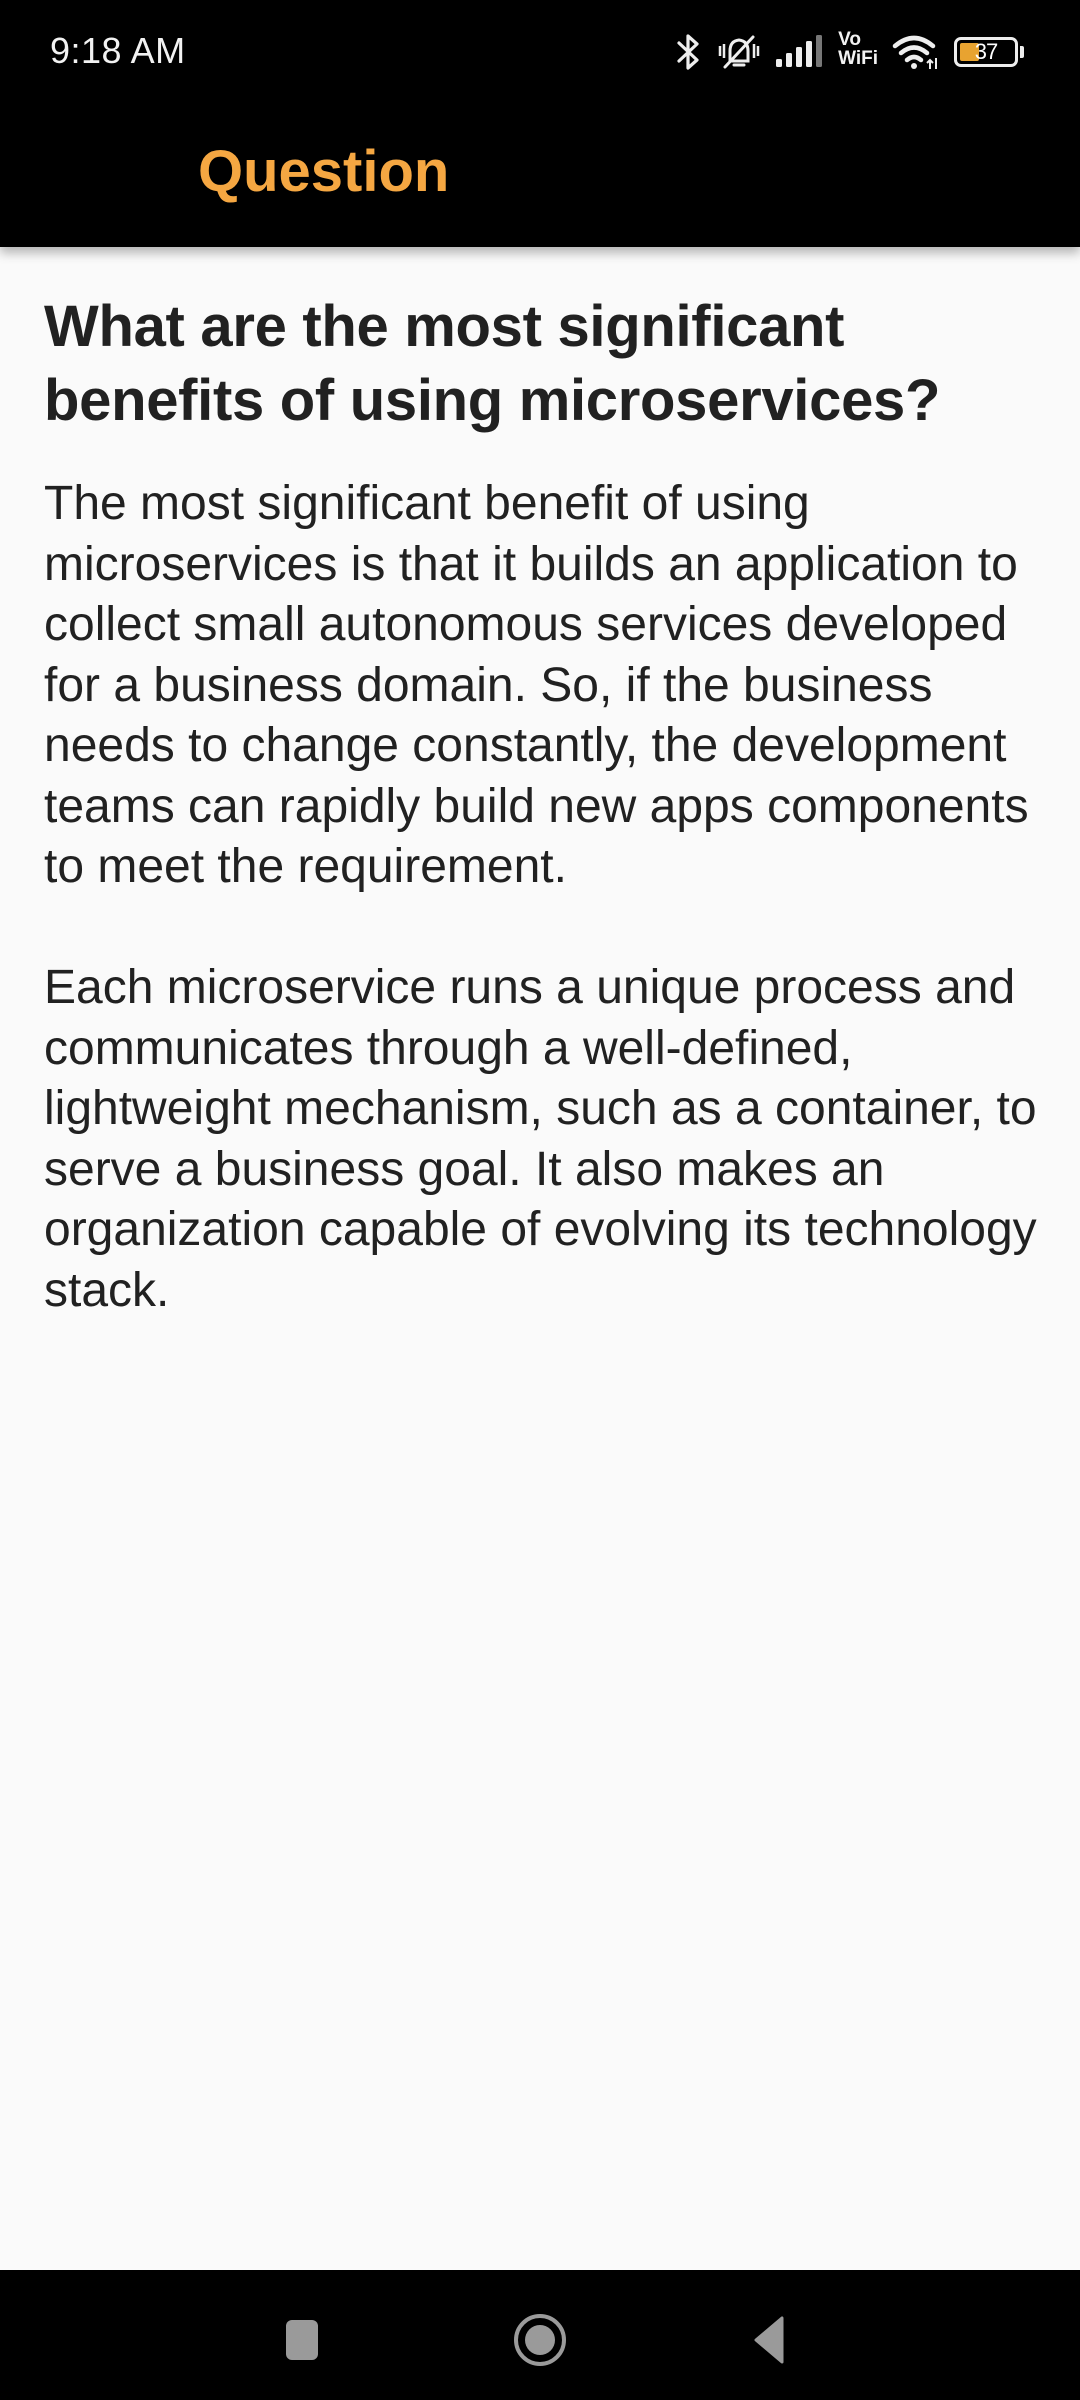 The width and height of the screenshot is (1080, 2400). I want to click on wifi-icon, so click(914, 52).